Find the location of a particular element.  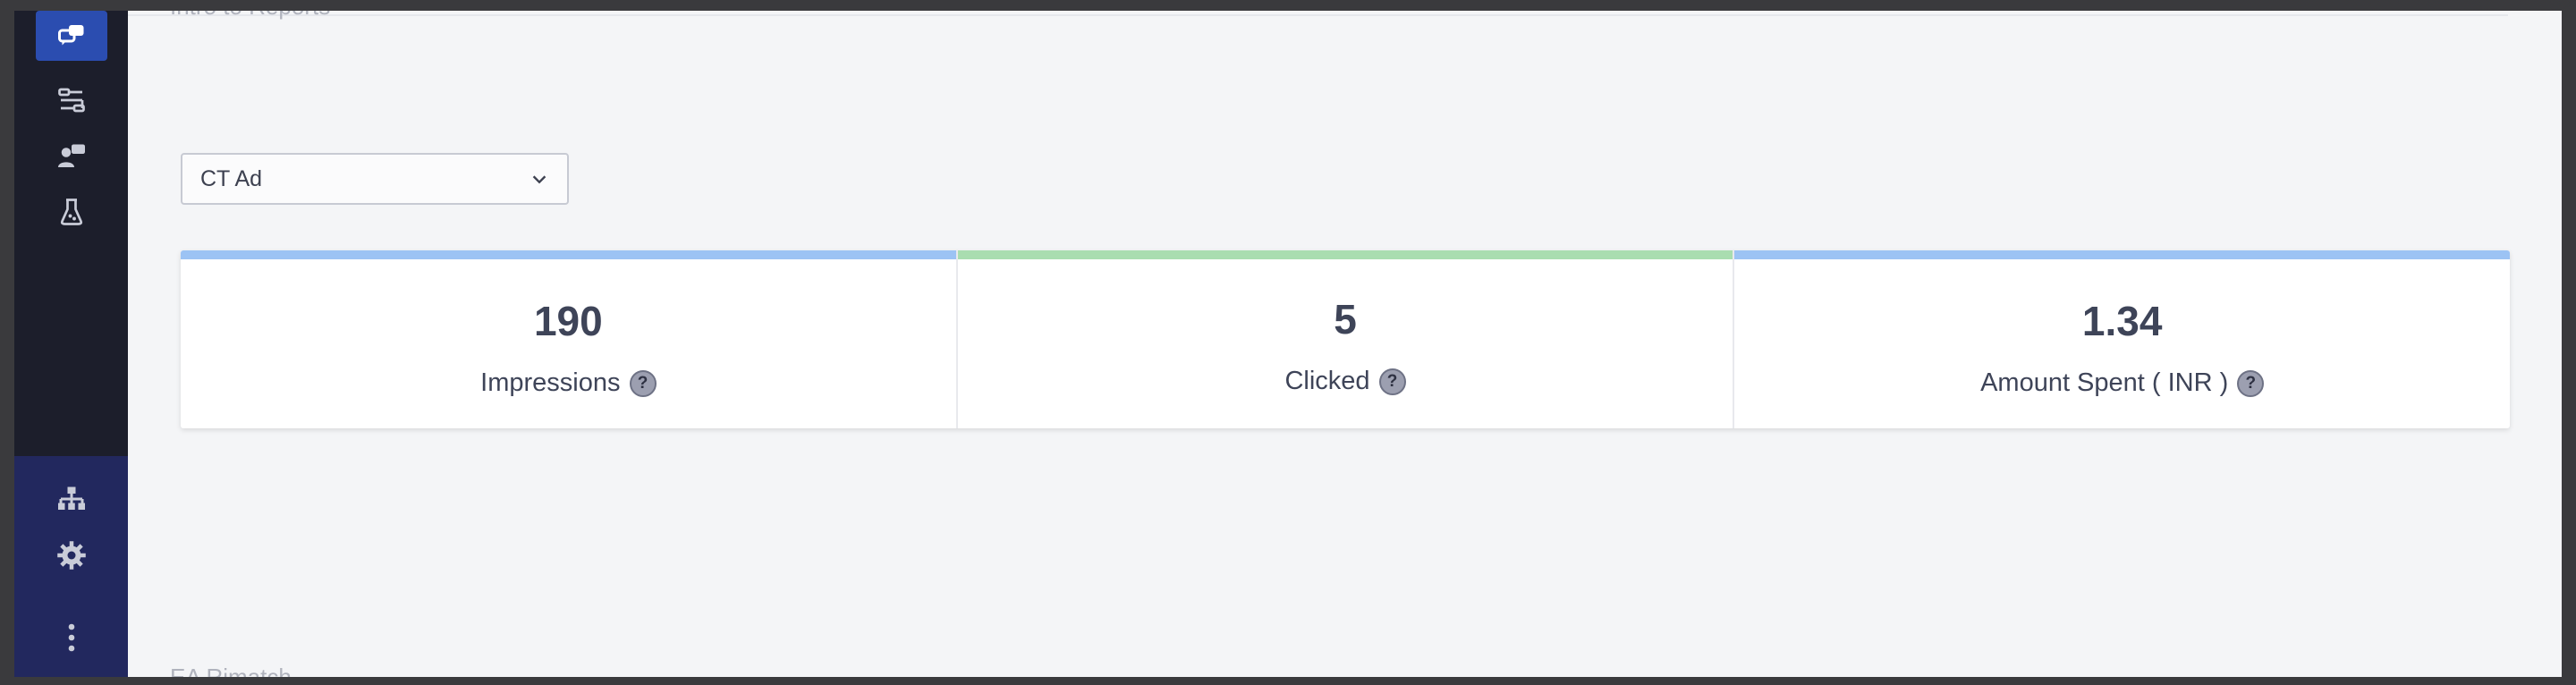

stat-value: 1.34 is located at coordinates (2122, 321).